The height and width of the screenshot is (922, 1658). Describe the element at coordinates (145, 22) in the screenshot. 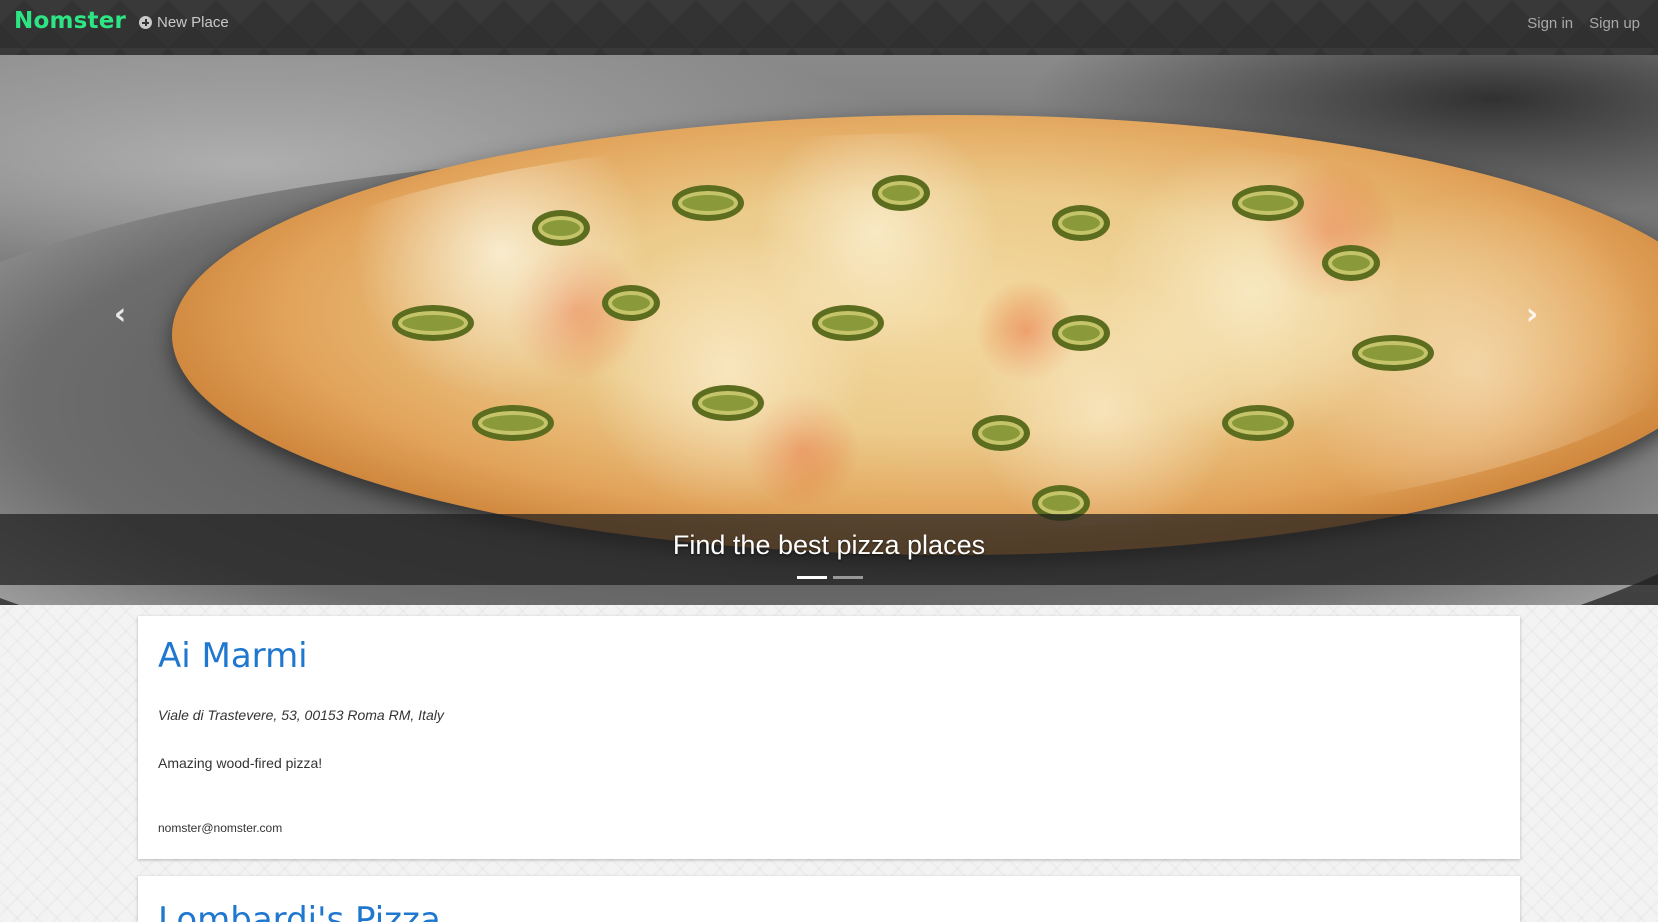

I see `plus-circle-icon` at that location.